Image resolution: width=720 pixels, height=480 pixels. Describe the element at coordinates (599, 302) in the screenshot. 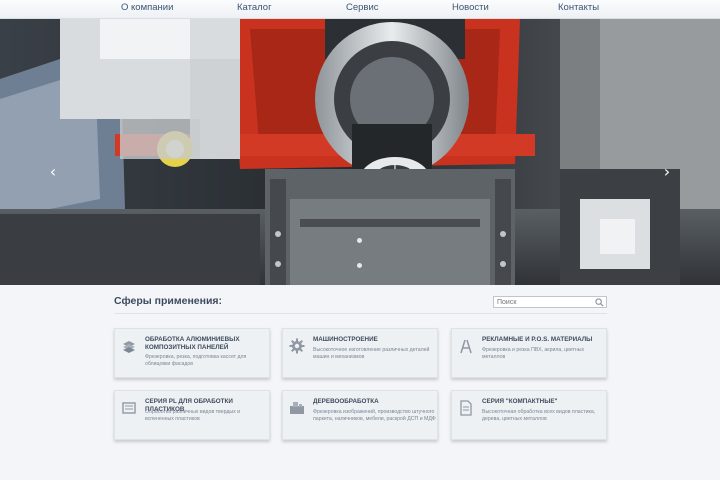

I see `search-icon` at that location.